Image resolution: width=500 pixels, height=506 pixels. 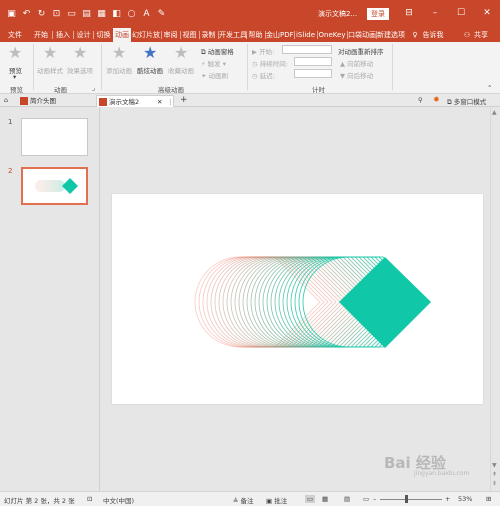 What do you see at coordinates (489, 88) in the screenshot?
I see `collapse-ribbon-icon: ⌃` at bounding box center [489, 88].